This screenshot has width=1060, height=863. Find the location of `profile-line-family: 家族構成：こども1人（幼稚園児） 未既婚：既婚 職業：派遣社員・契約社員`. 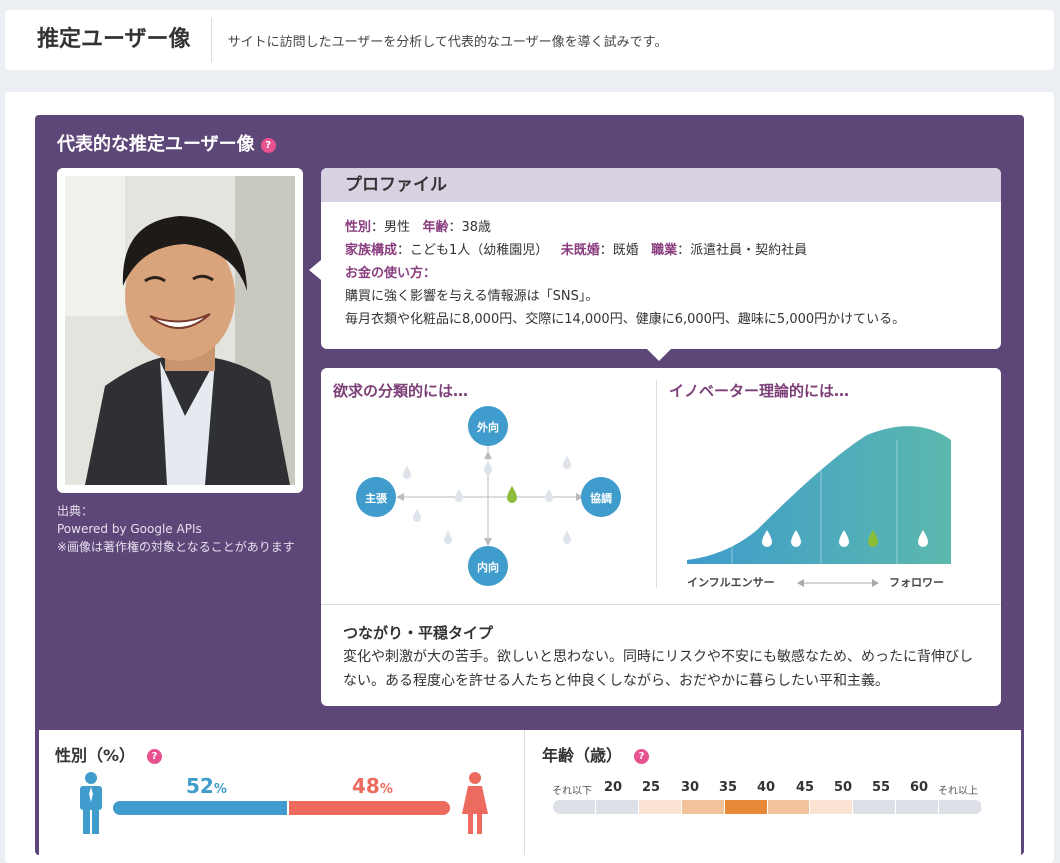

profile-line-family: 家族構成：こども1人（幼稚園児） 未既婚：既婚 職業：派遣社員・契約社員 is located at coordinates (673, 250).